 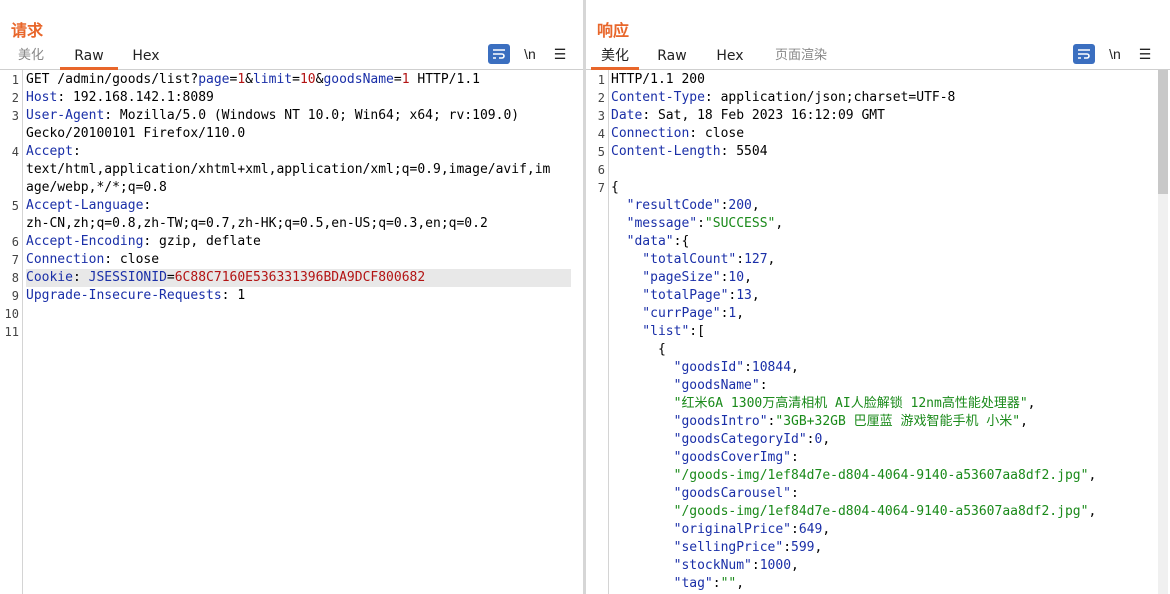 I want to click on code-token: 13, so click(x=744, y=295).